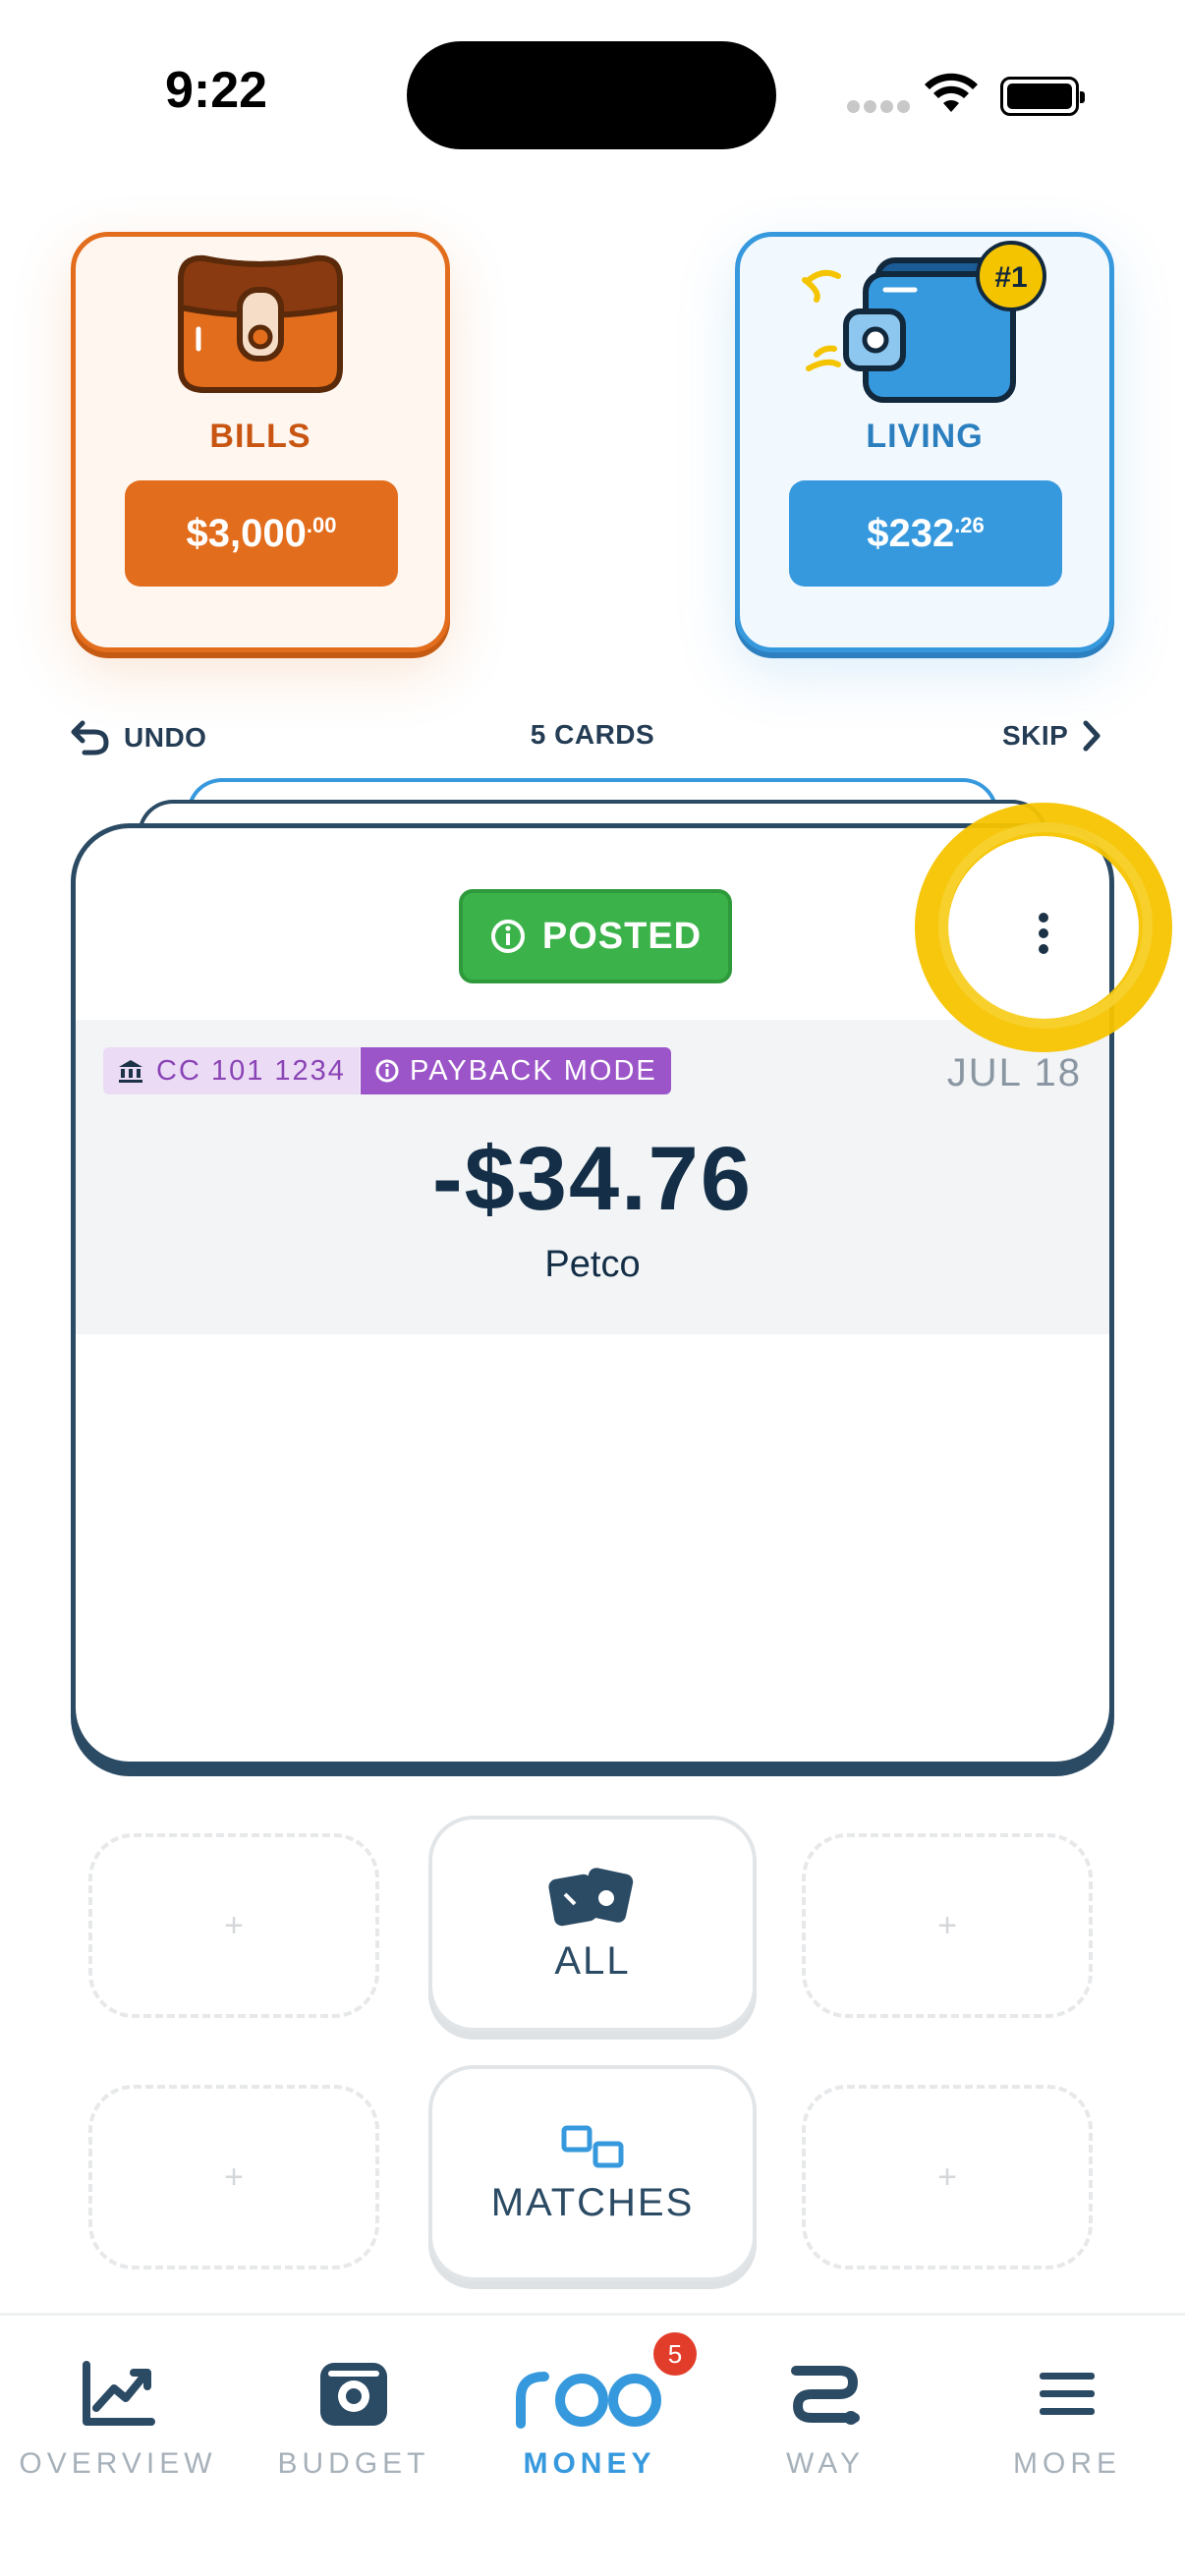 This screenshot has height=2576, width=1185. I want to click on wallet-orange-icon, so click(260, 323).